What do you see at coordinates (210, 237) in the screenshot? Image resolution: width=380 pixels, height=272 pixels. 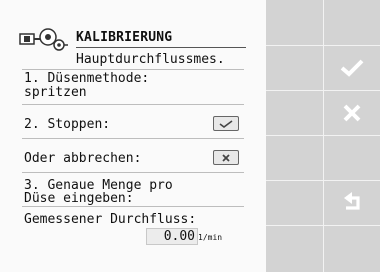 I see `measured-flow-unit: 1/min` at bounding box center [210, 237].